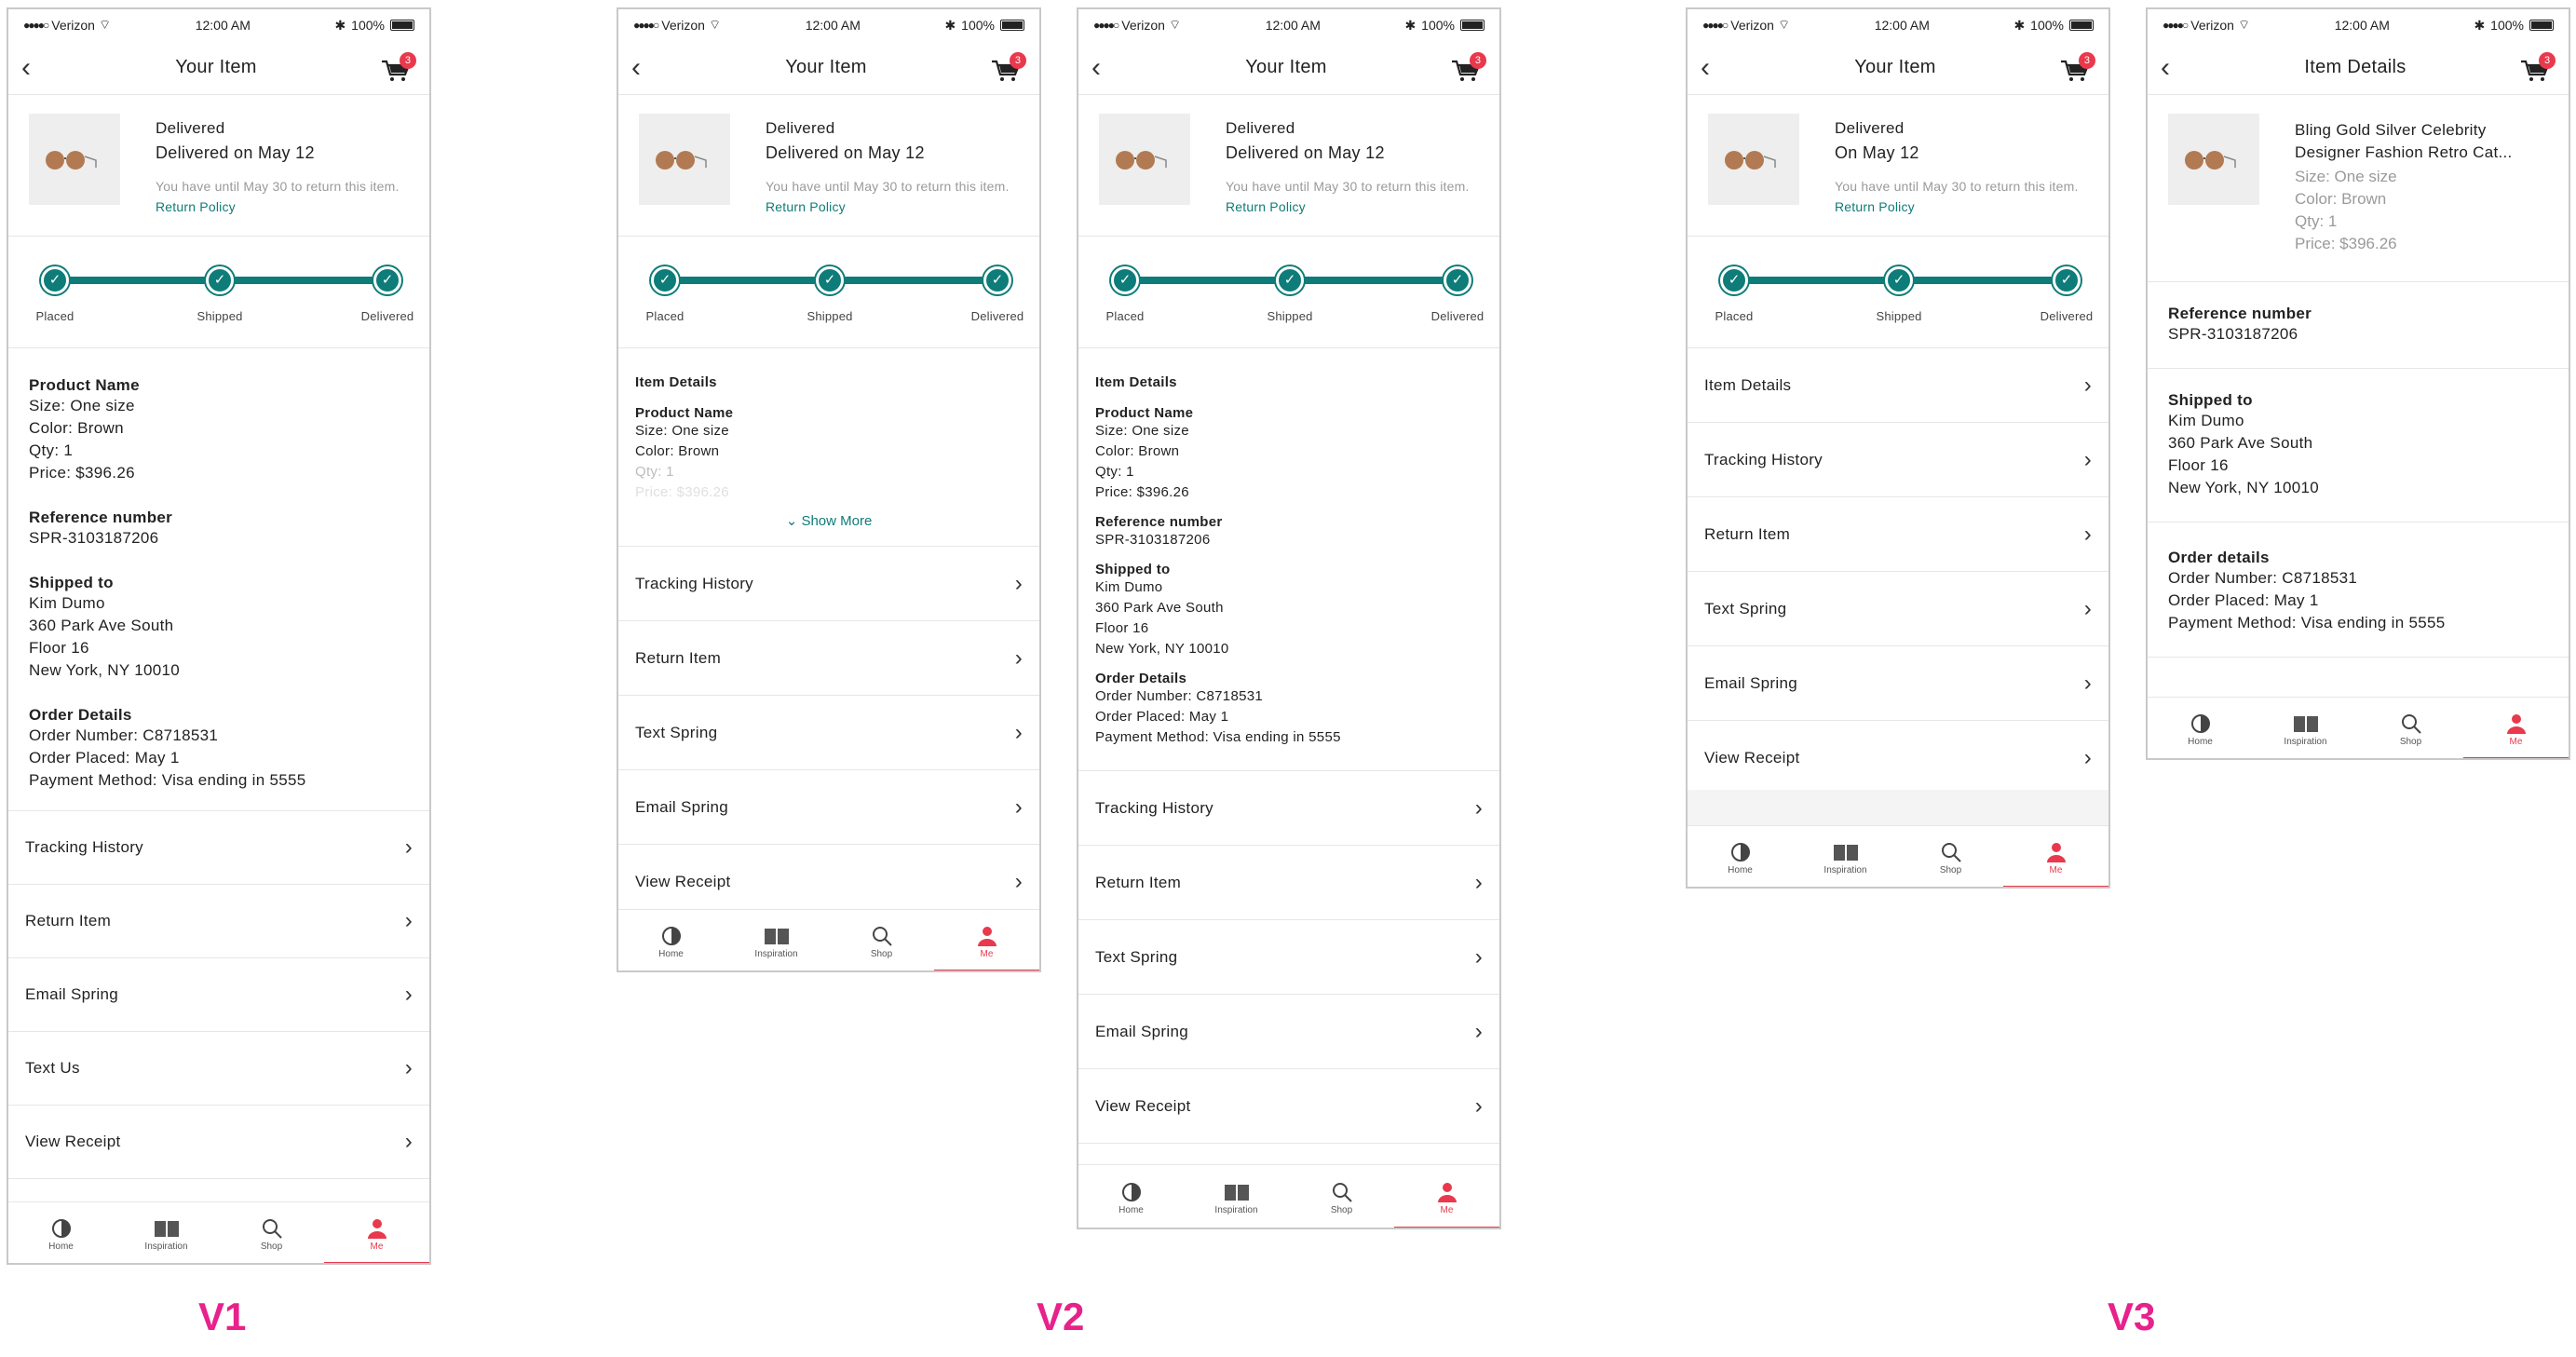 This screenshot has width=2576, height=1357. I want to click on battery-icon, so click(2081, 25).